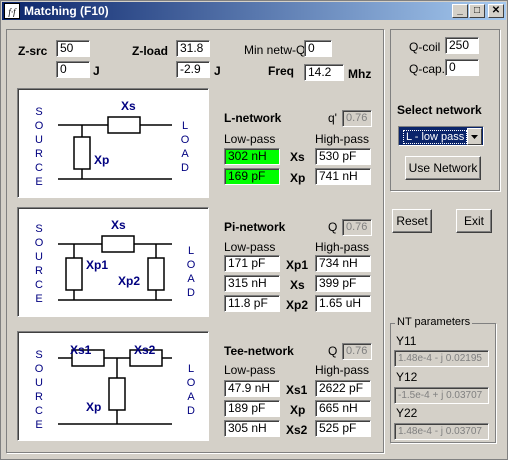  I want to click on l-diagram-load-text: LOAD, so click(185, 147).